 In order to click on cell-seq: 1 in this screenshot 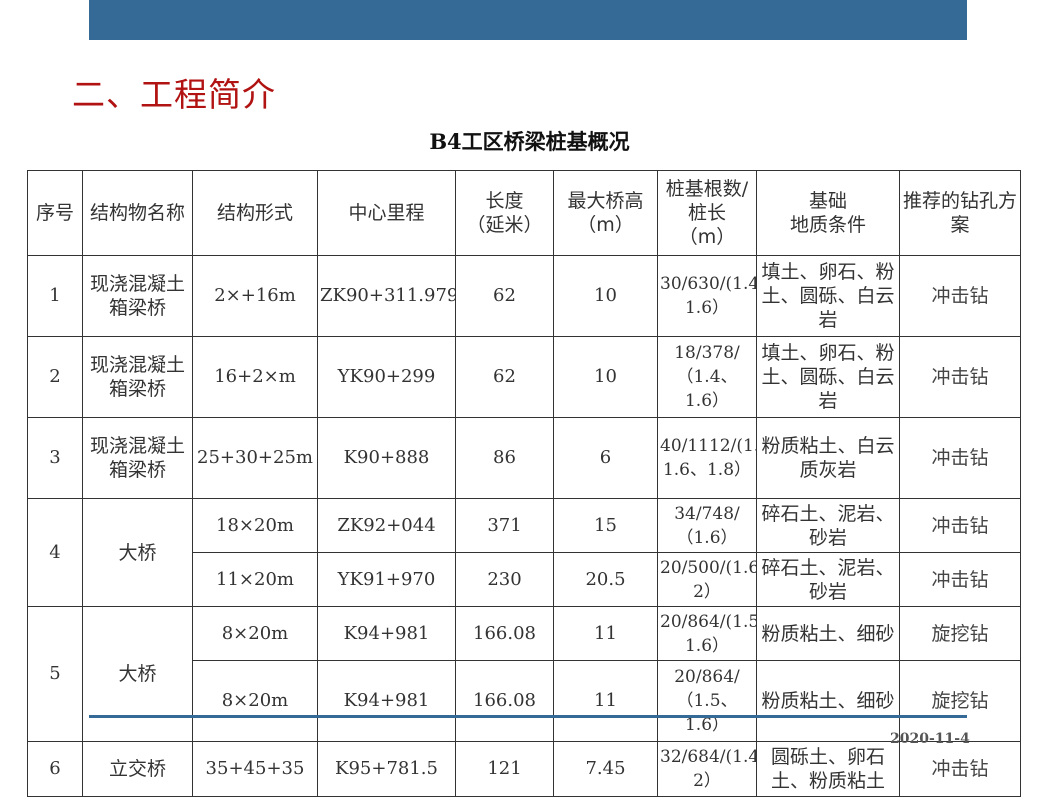, I will do `click(55, 296)`.